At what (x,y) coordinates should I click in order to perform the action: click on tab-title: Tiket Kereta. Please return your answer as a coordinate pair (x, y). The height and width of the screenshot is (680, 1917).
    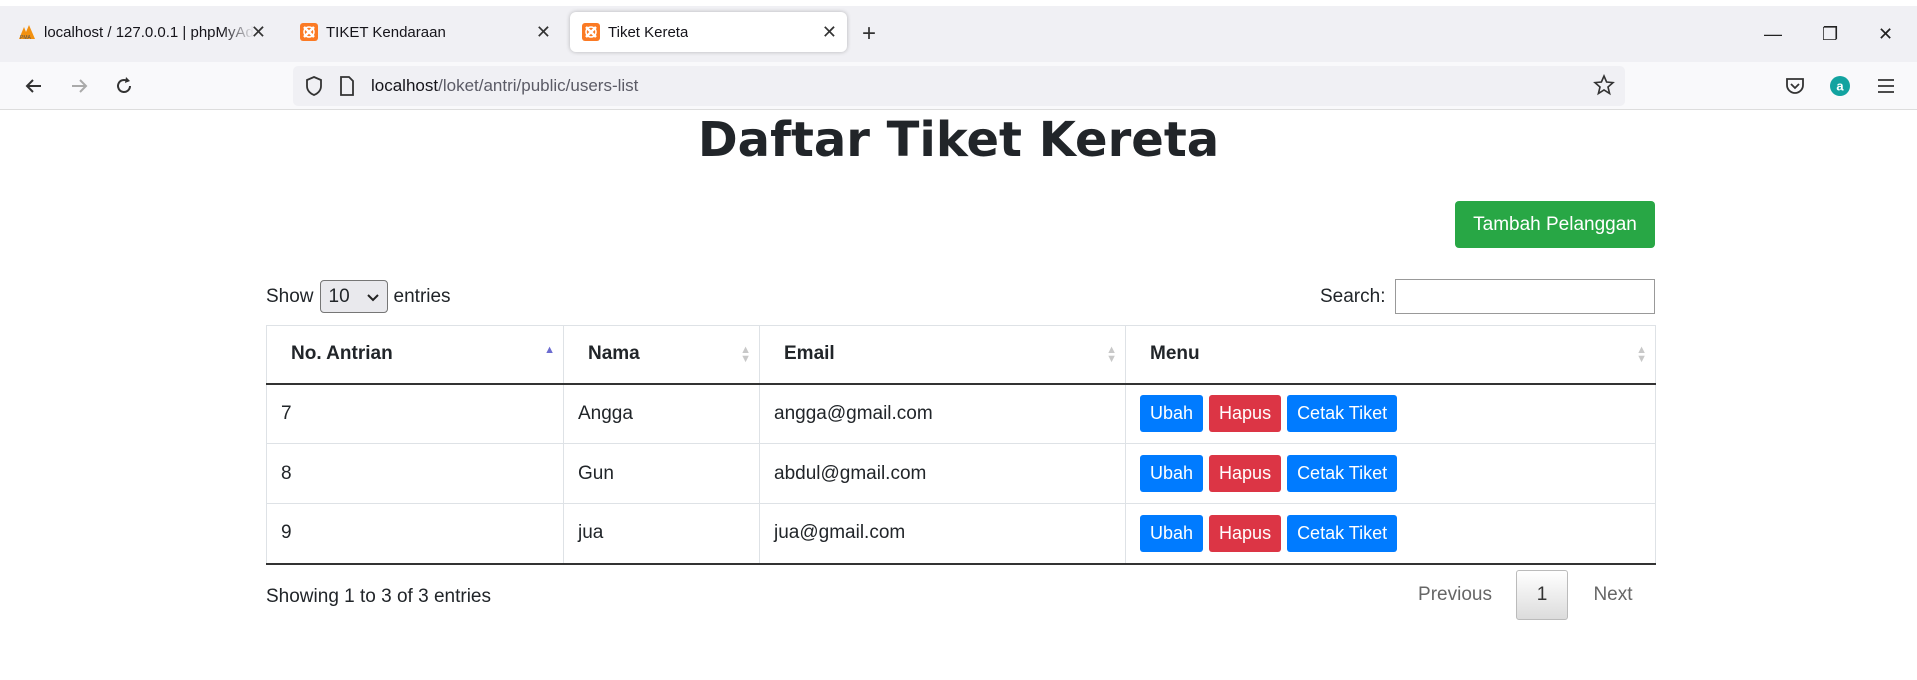
    Looking at the image, I should click on (648, 32).